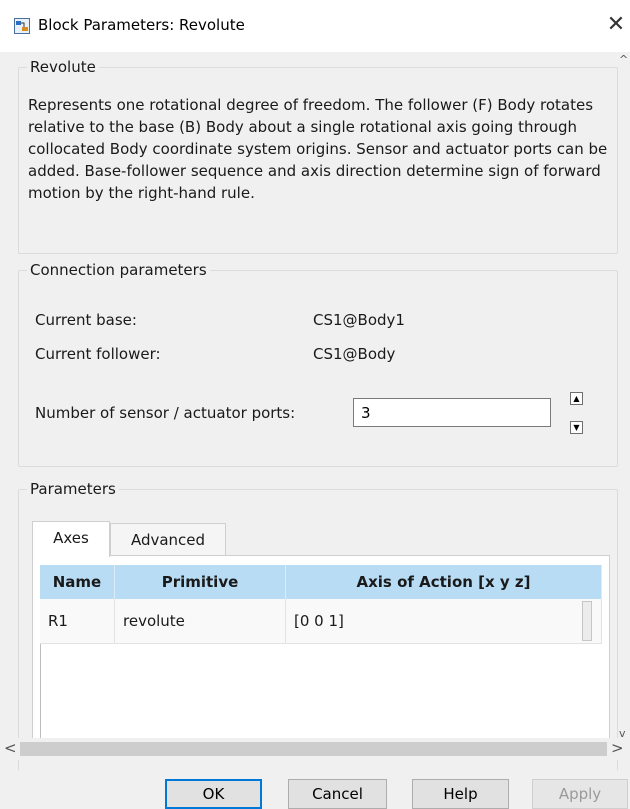 The width and height of the screenshot is (630, 809). I want to click on current-follower-label: Current follower:, so click(98, 354).